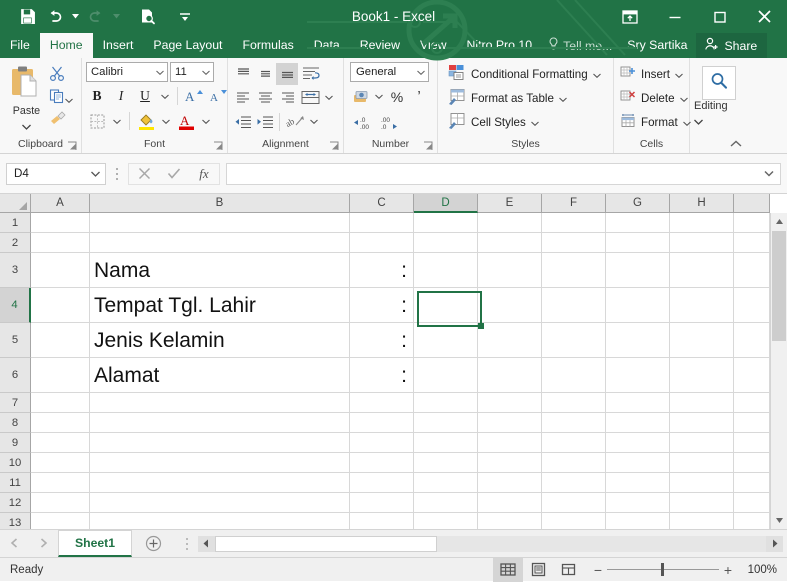 This screenshot has height=582, width=787. What do you see at coordinates (510, 503) in the screenshot?
I see `cell-E12` at bounding box center [510, 503].